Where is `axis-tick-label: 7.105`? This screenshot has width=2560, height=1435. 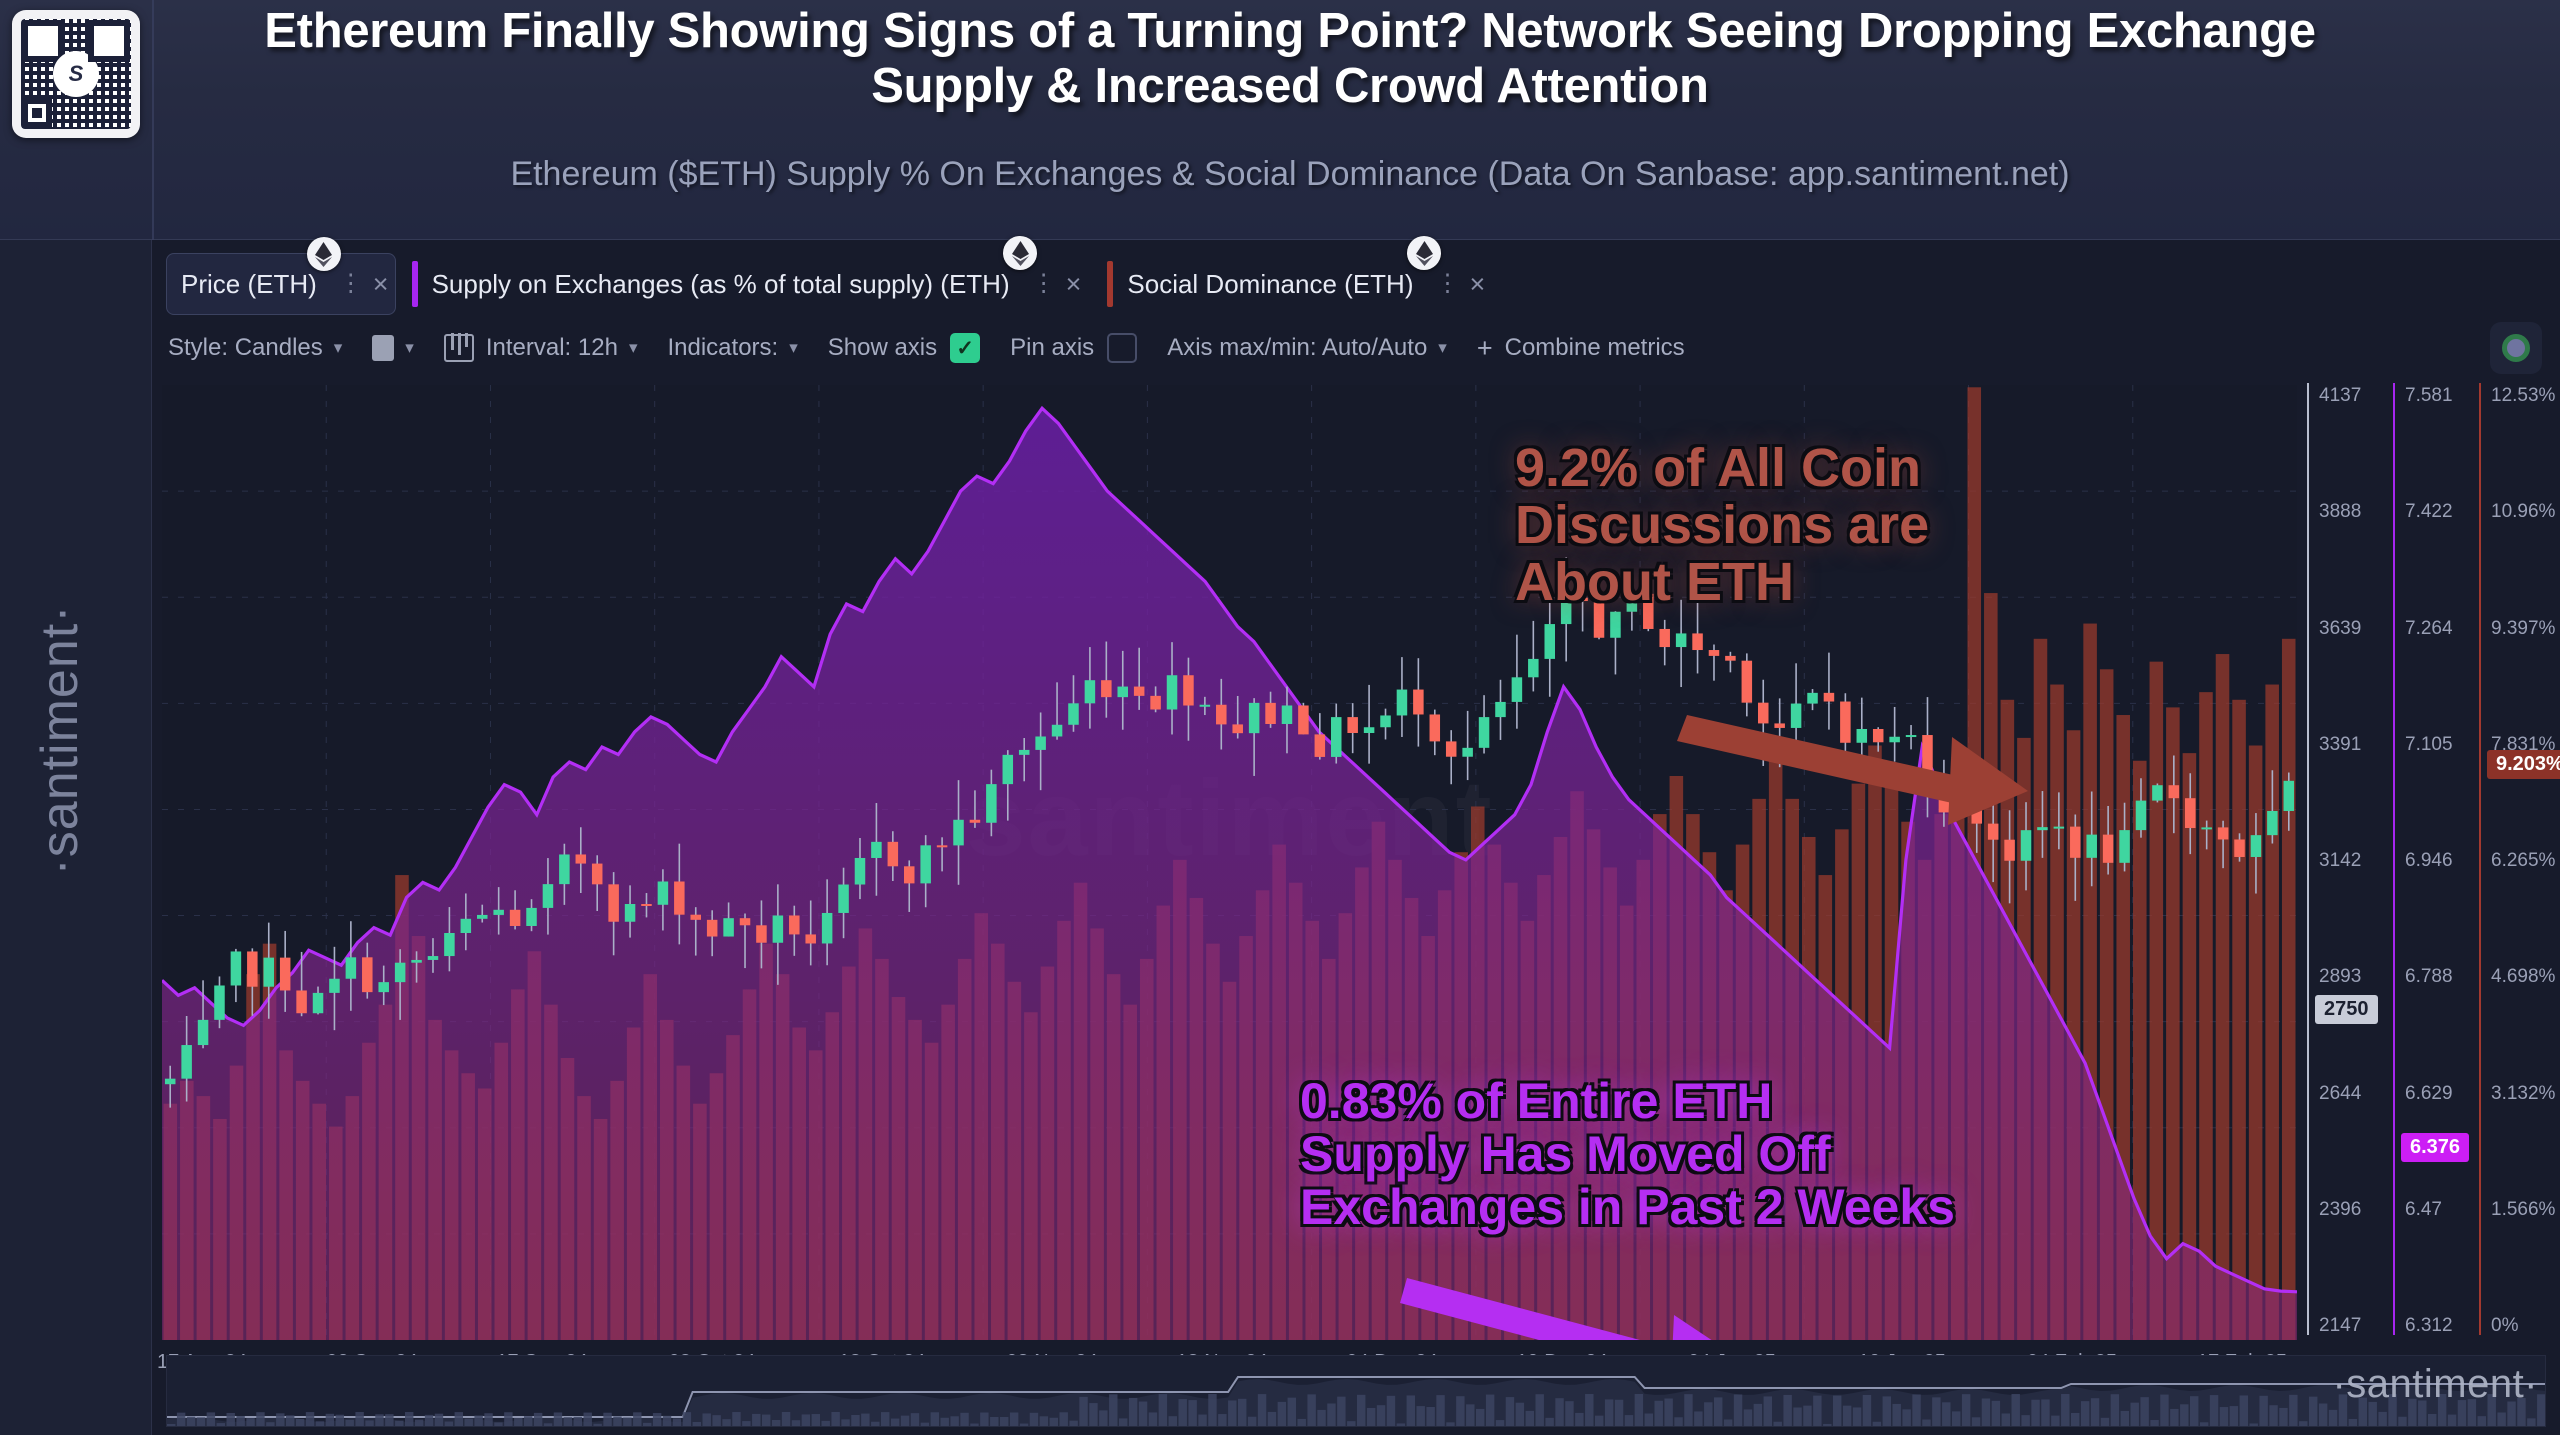
axis-tick-label: 7.105 is located at coordinates (2429, 744).